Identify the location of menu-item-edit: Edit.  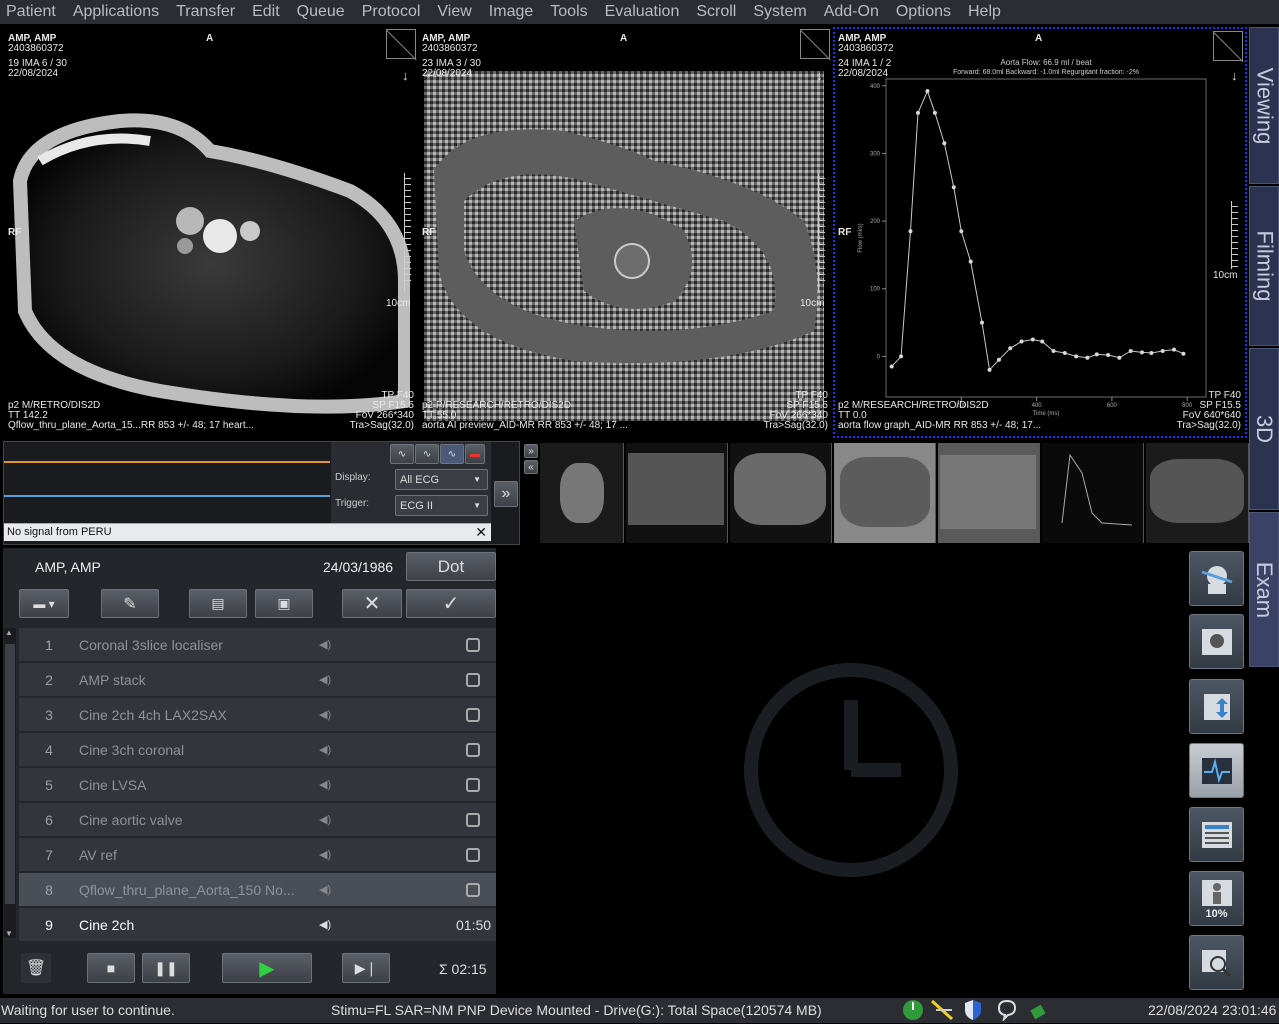
(266, 12).